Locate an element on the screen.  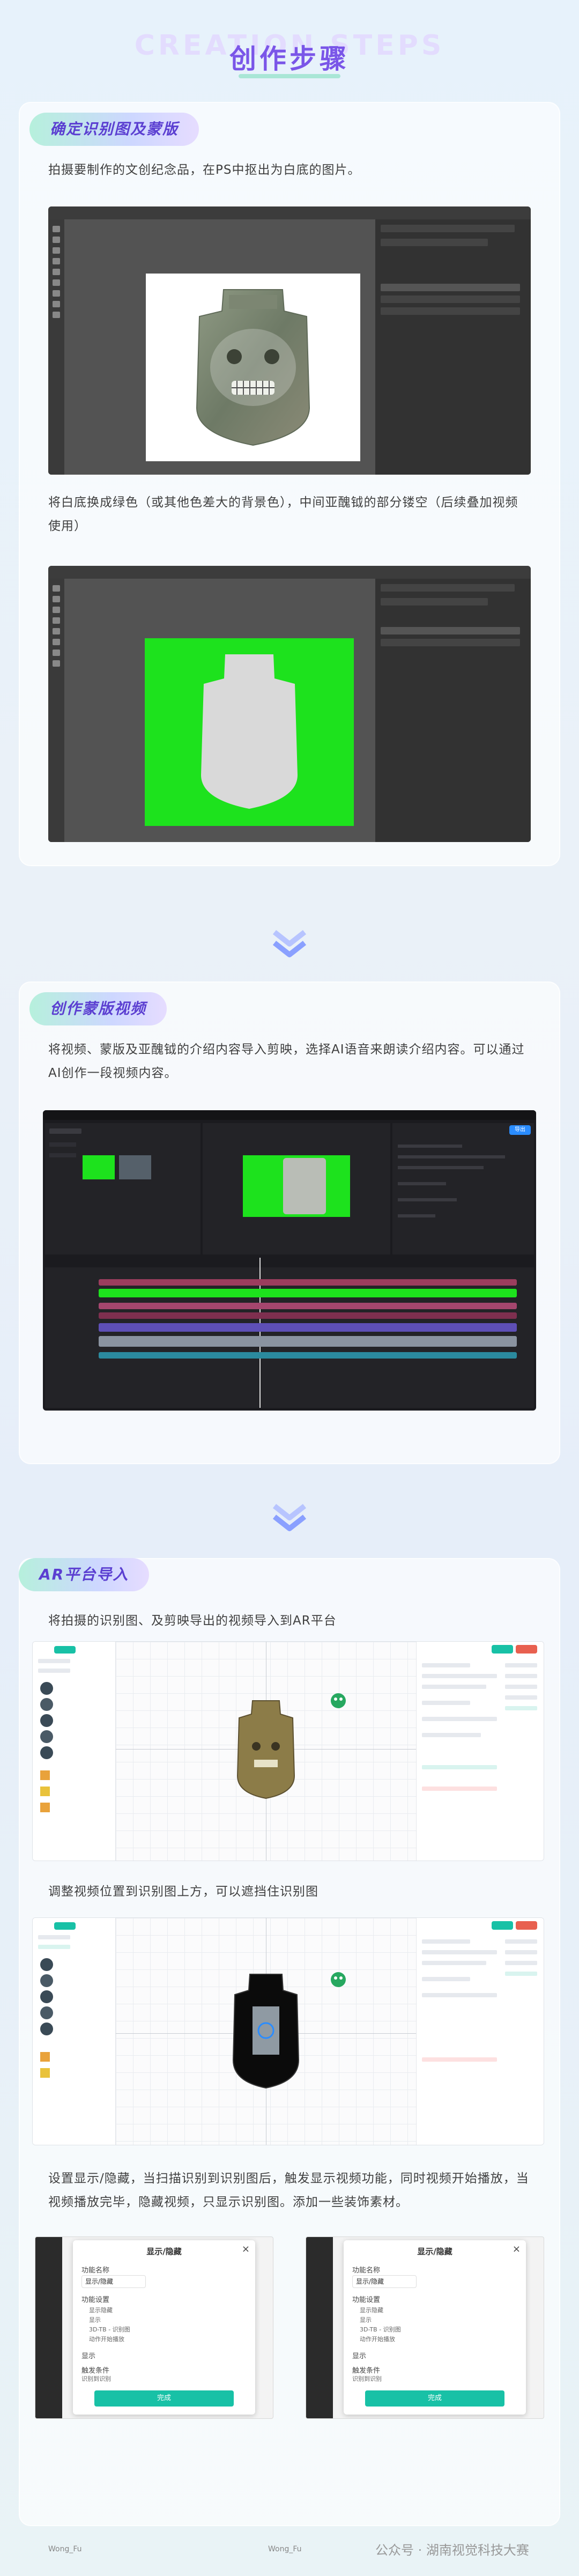
capcut-screenshot: 导出 is located at coordinates (289, 1260).